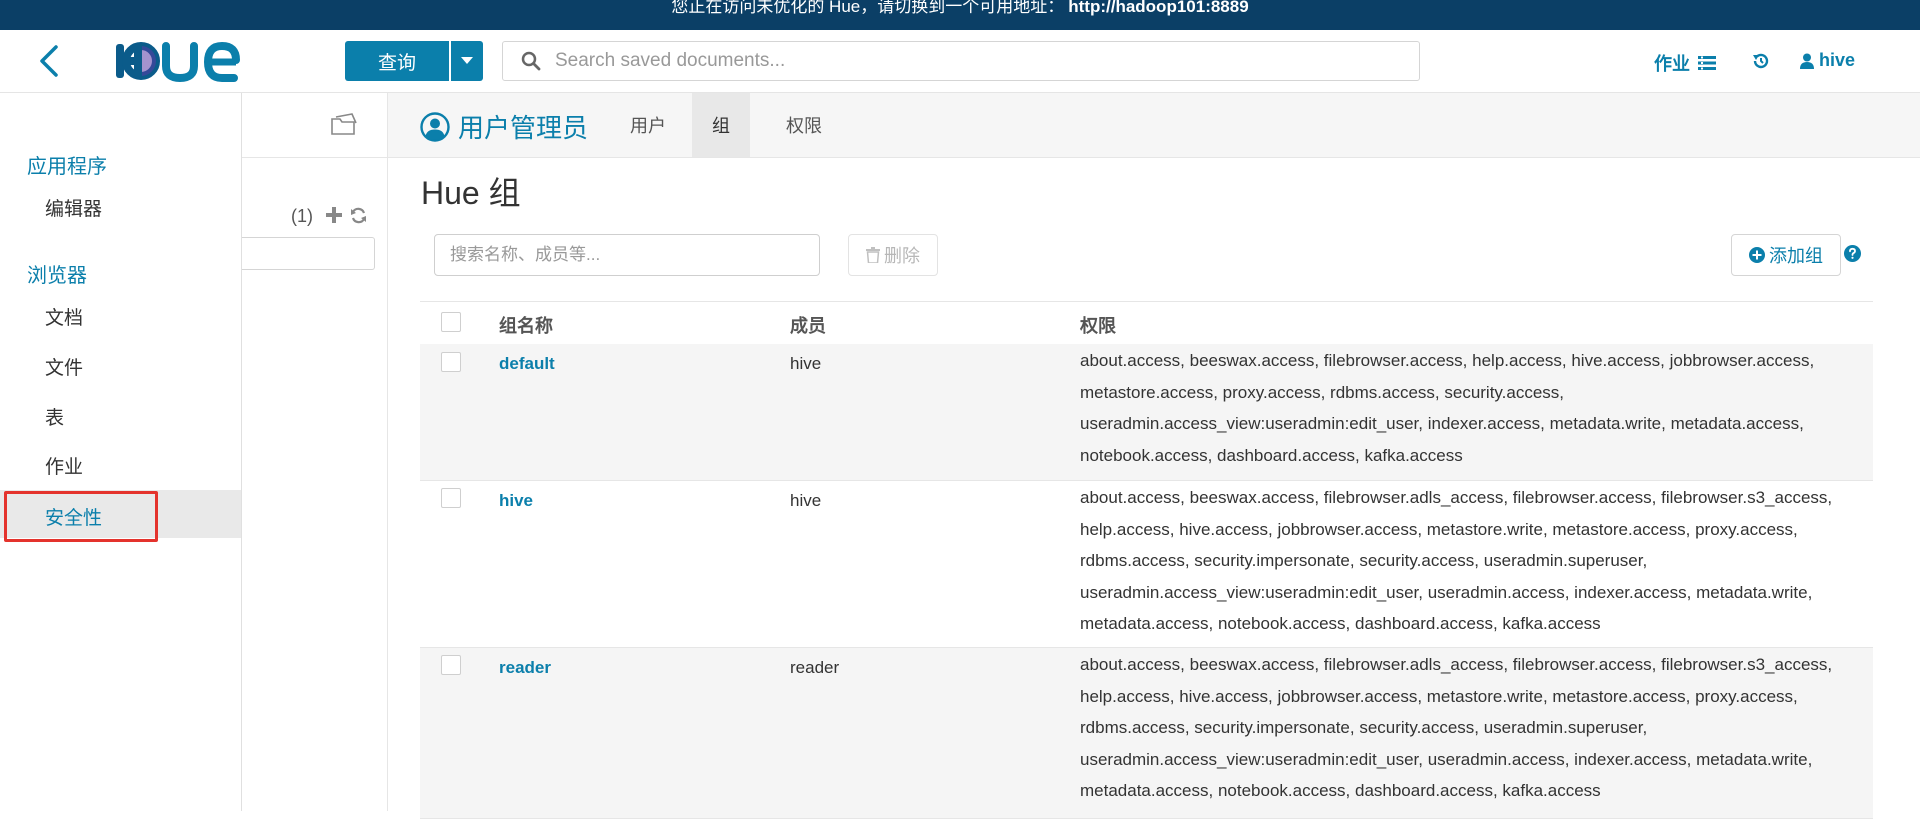  Describe the element at coordinates (1761, 61) in the screenshot. I see `history-icon` at that location.